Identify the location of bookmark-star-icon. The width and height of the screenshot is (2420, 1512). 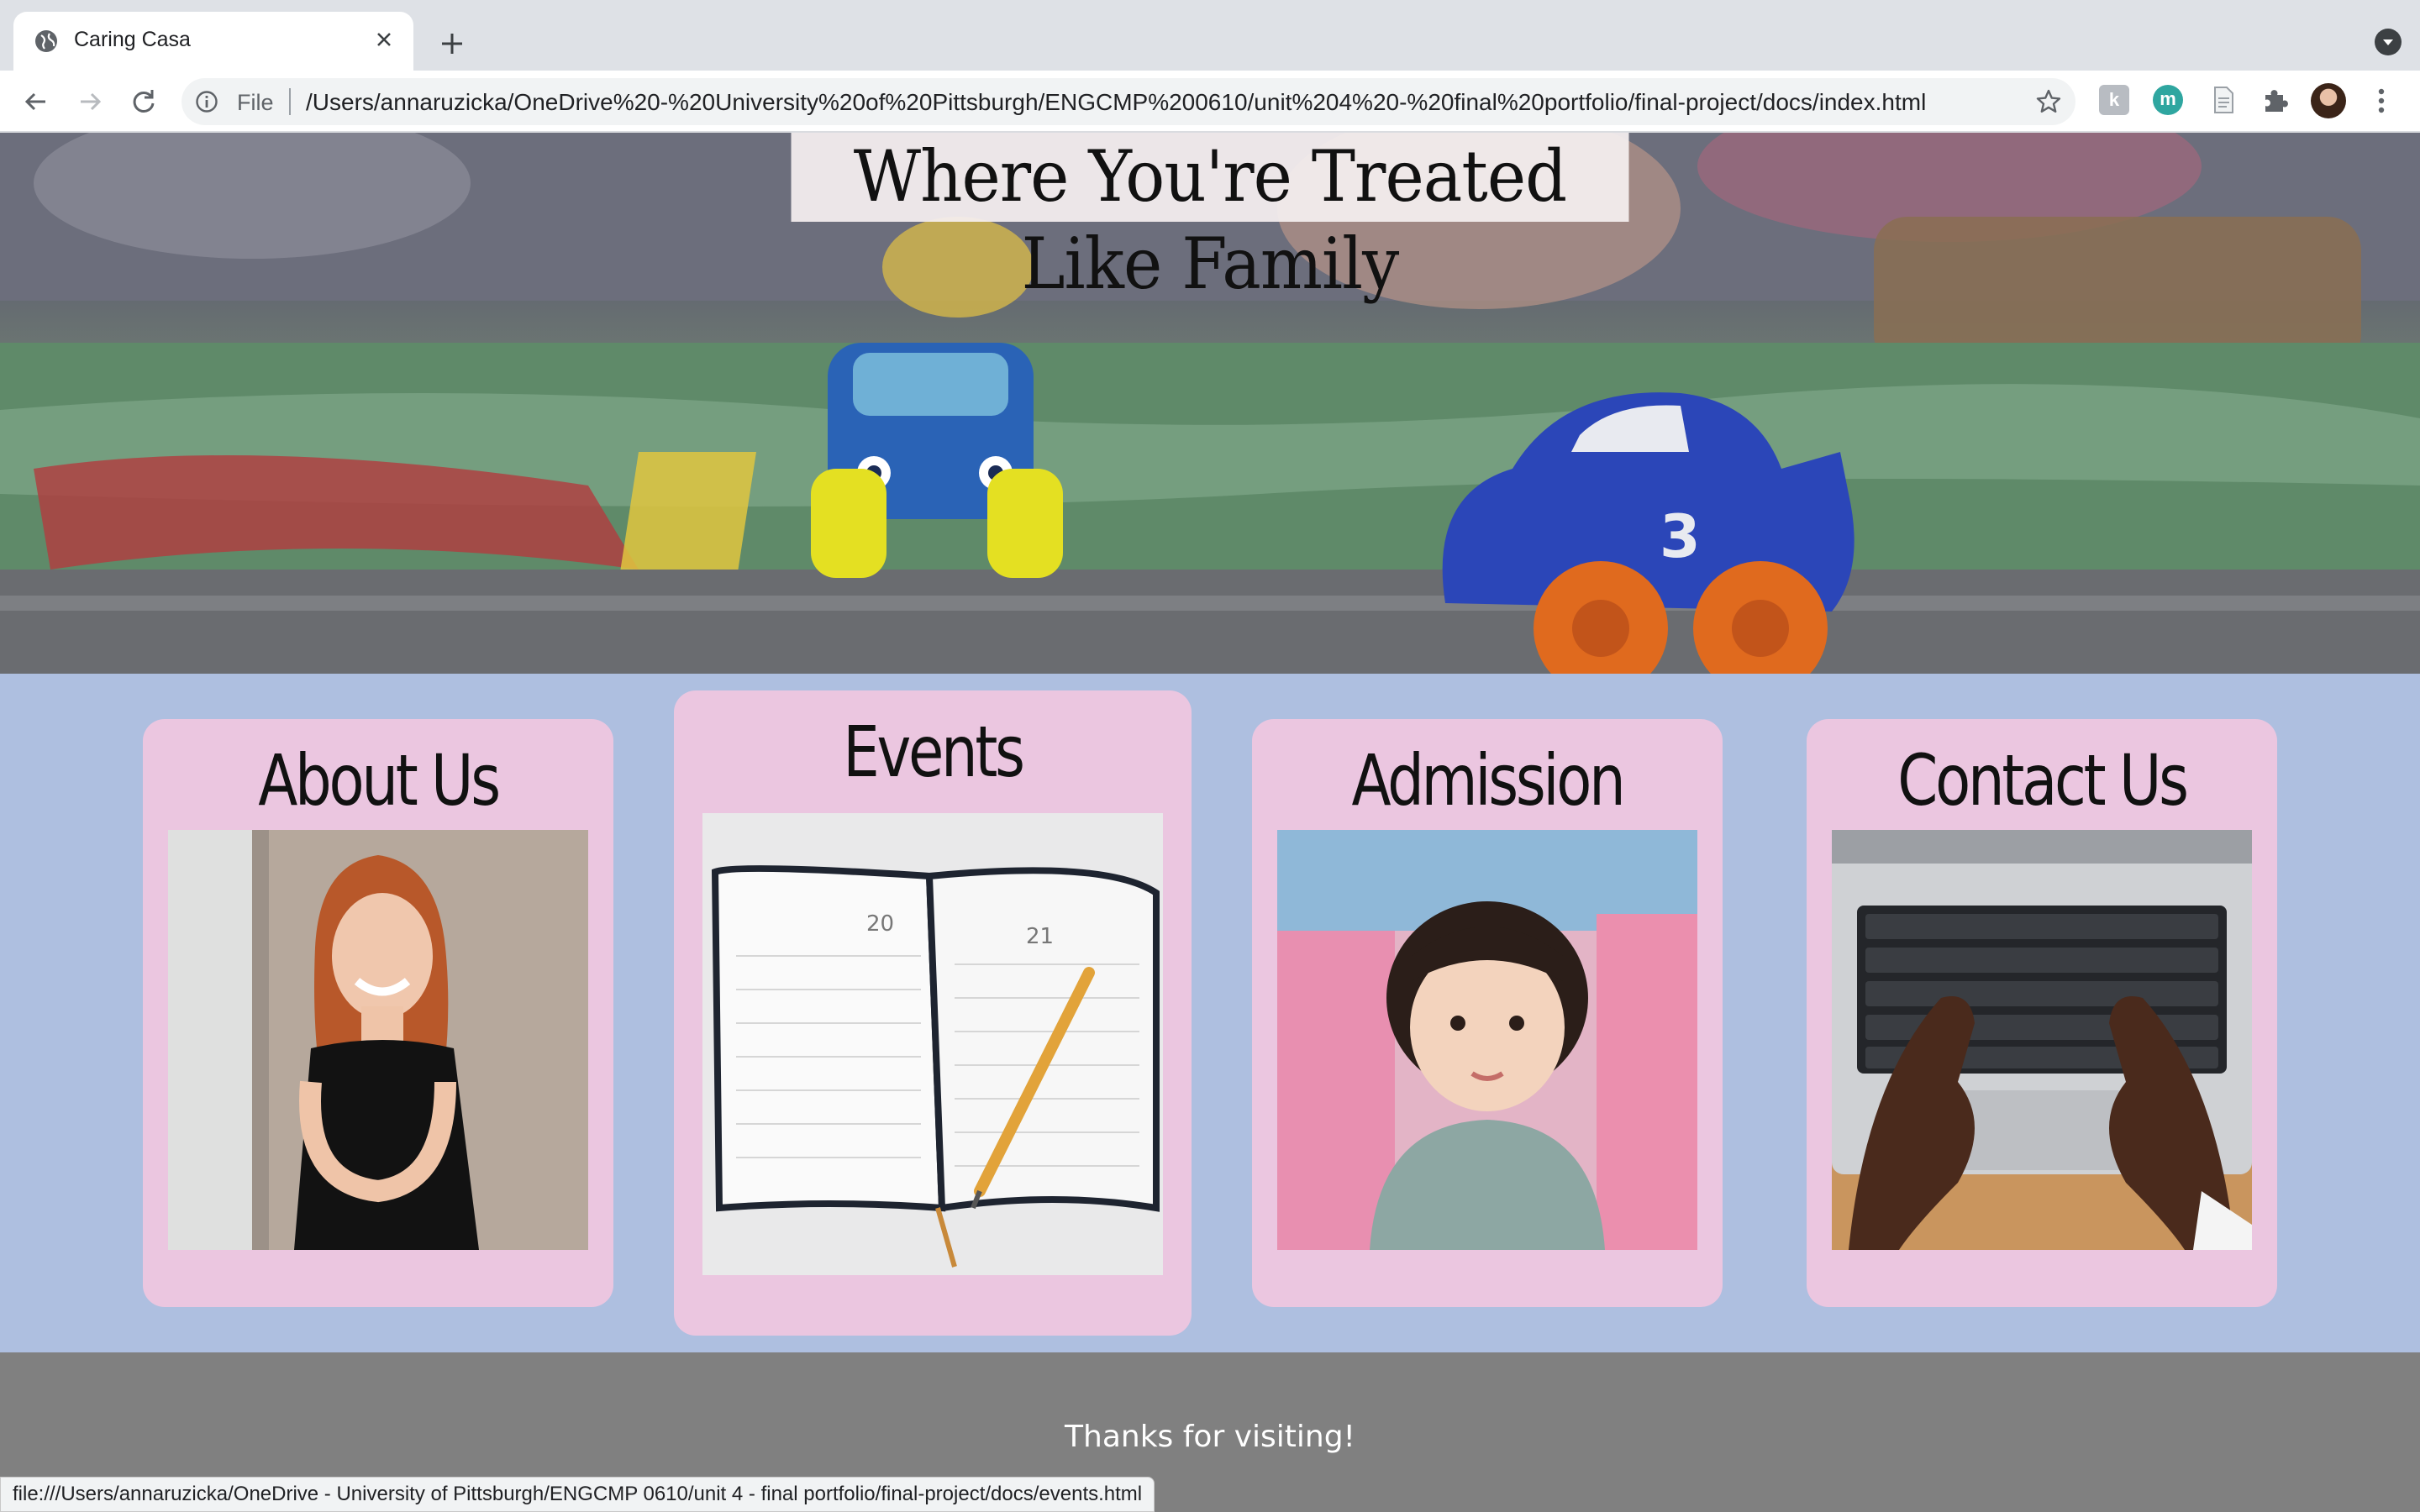
(2048, 101).